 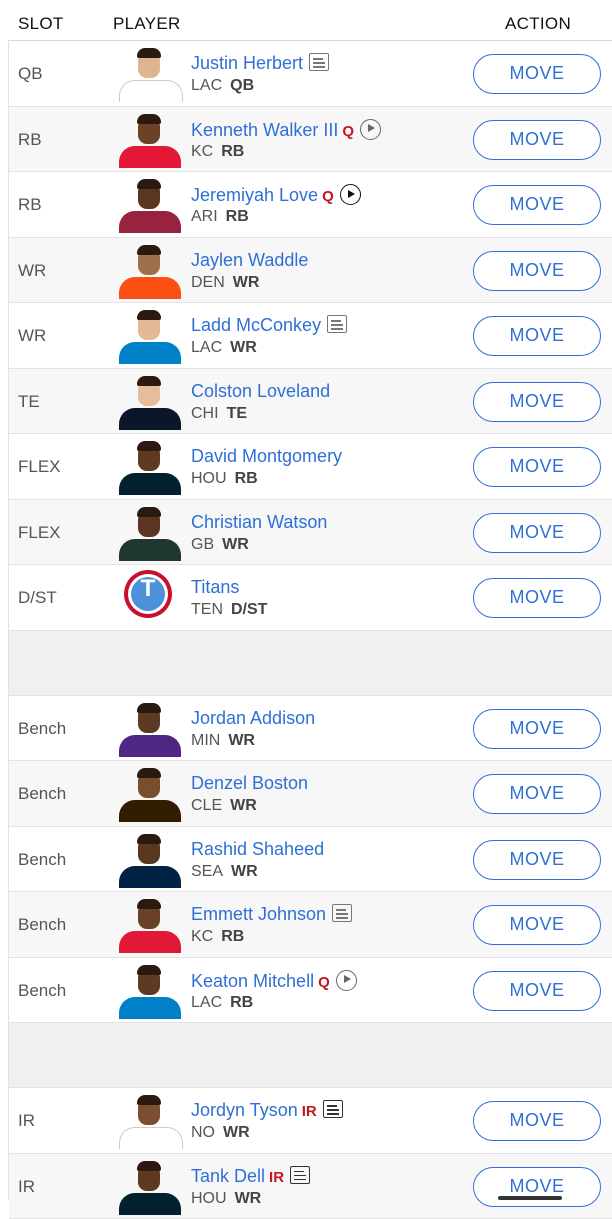 I want to click on roster-row: WRJaylen WaddleDENWRMOVE, so click(x=310, y=271).